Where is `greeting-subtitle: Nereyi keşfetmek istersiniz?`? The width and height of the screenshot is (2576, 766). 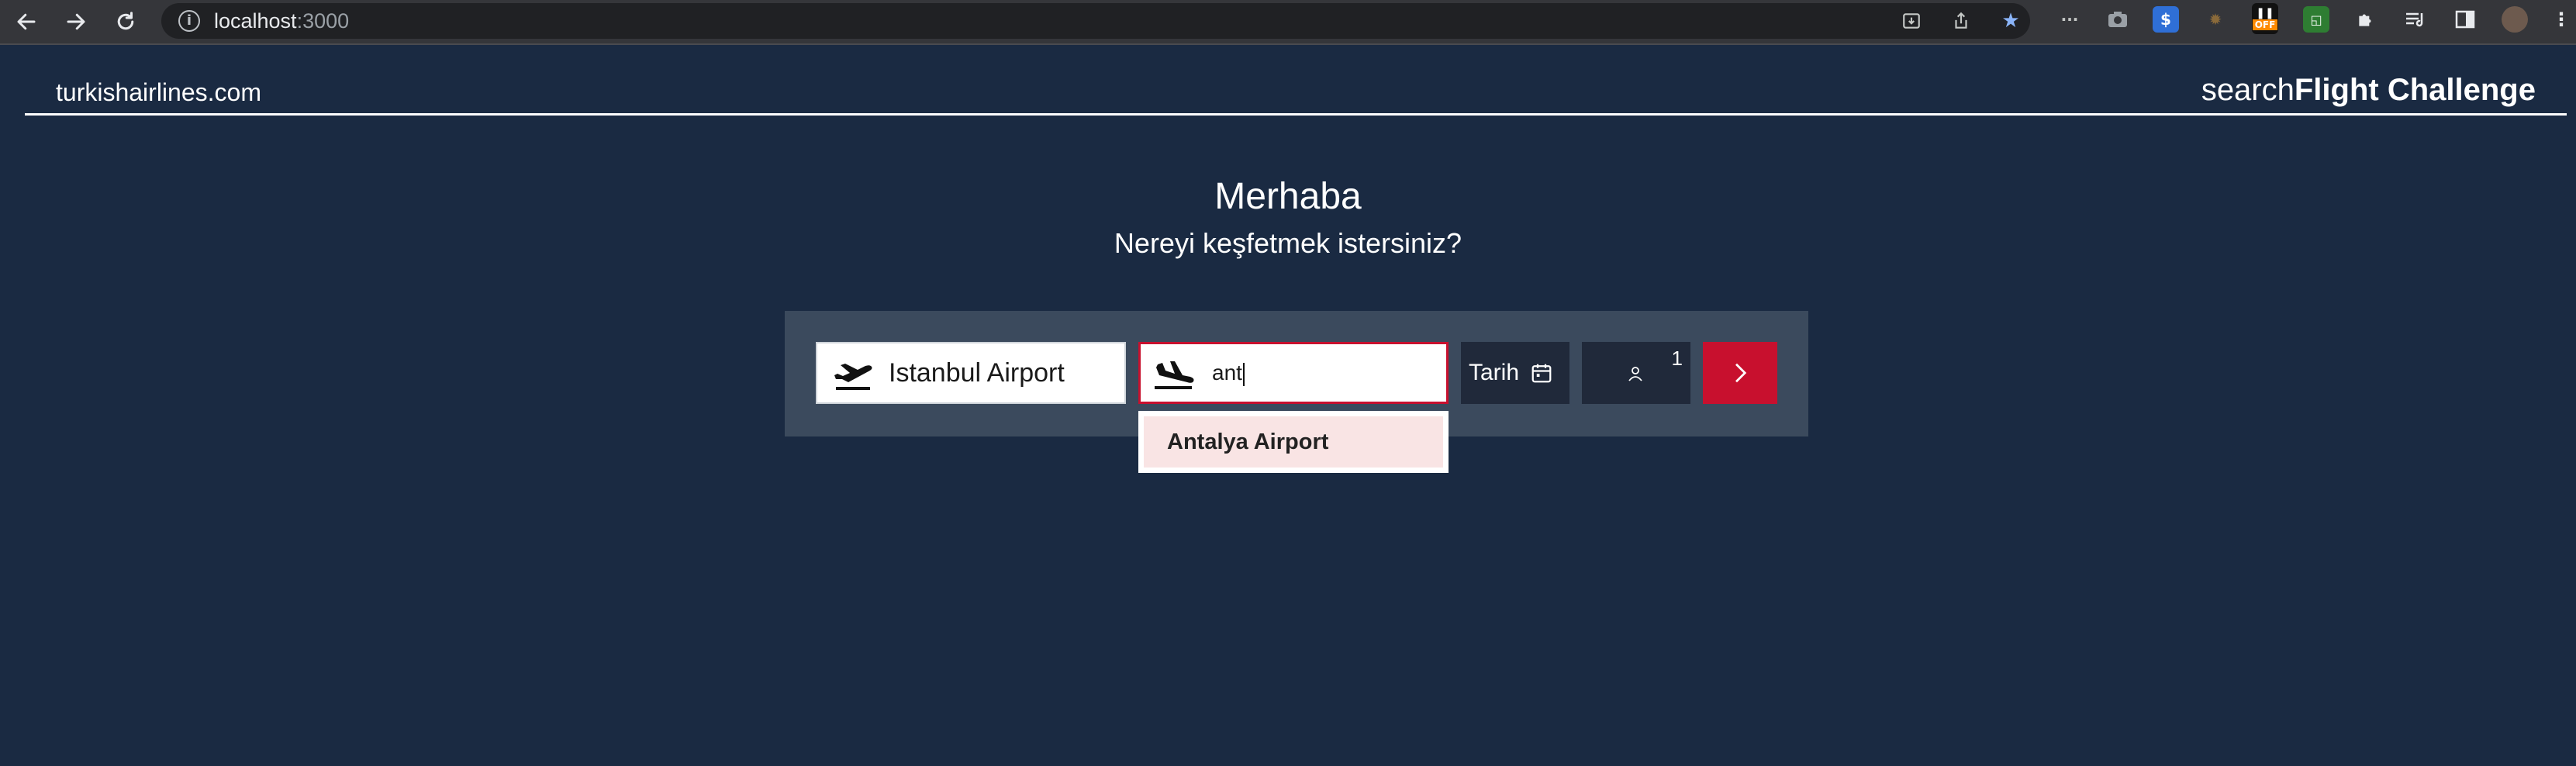 greeting-subtitle: Nereyi keşfetmek istersiniz? is located at coordinates (1288, 243).